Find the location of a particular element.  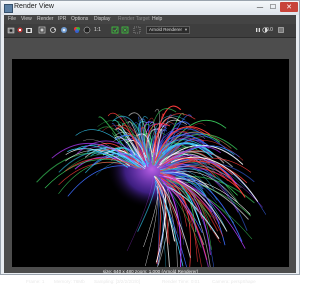

close-button: ✕ is located at coordinates (289, 7).